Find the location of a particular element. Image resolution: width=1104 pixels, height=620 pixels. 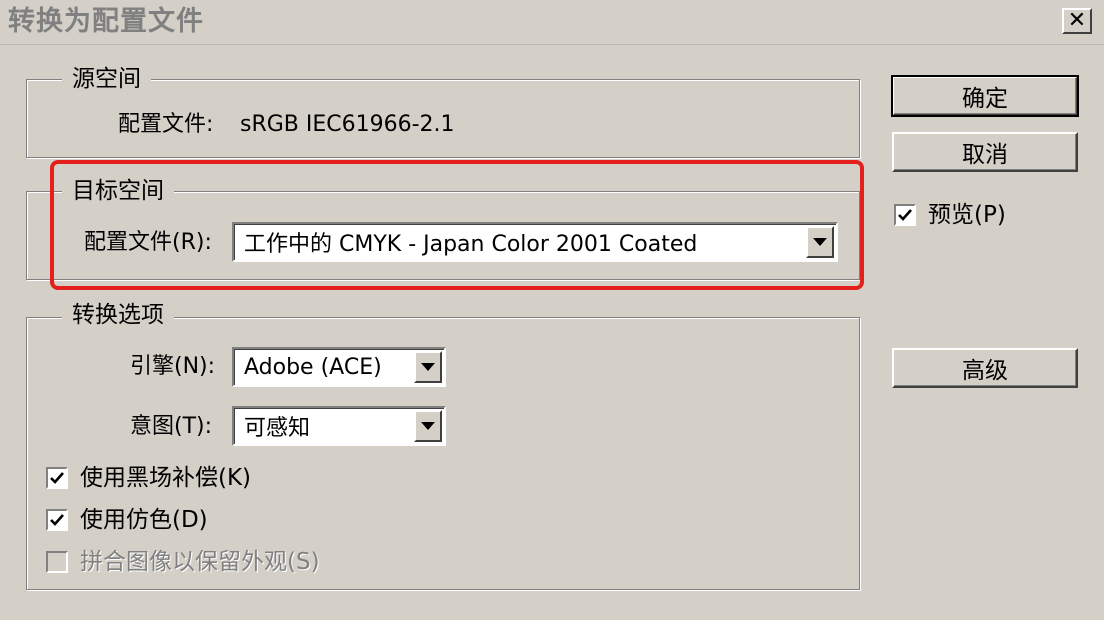

engine-label: 引擎(N): is located at coordinates (173, 366).